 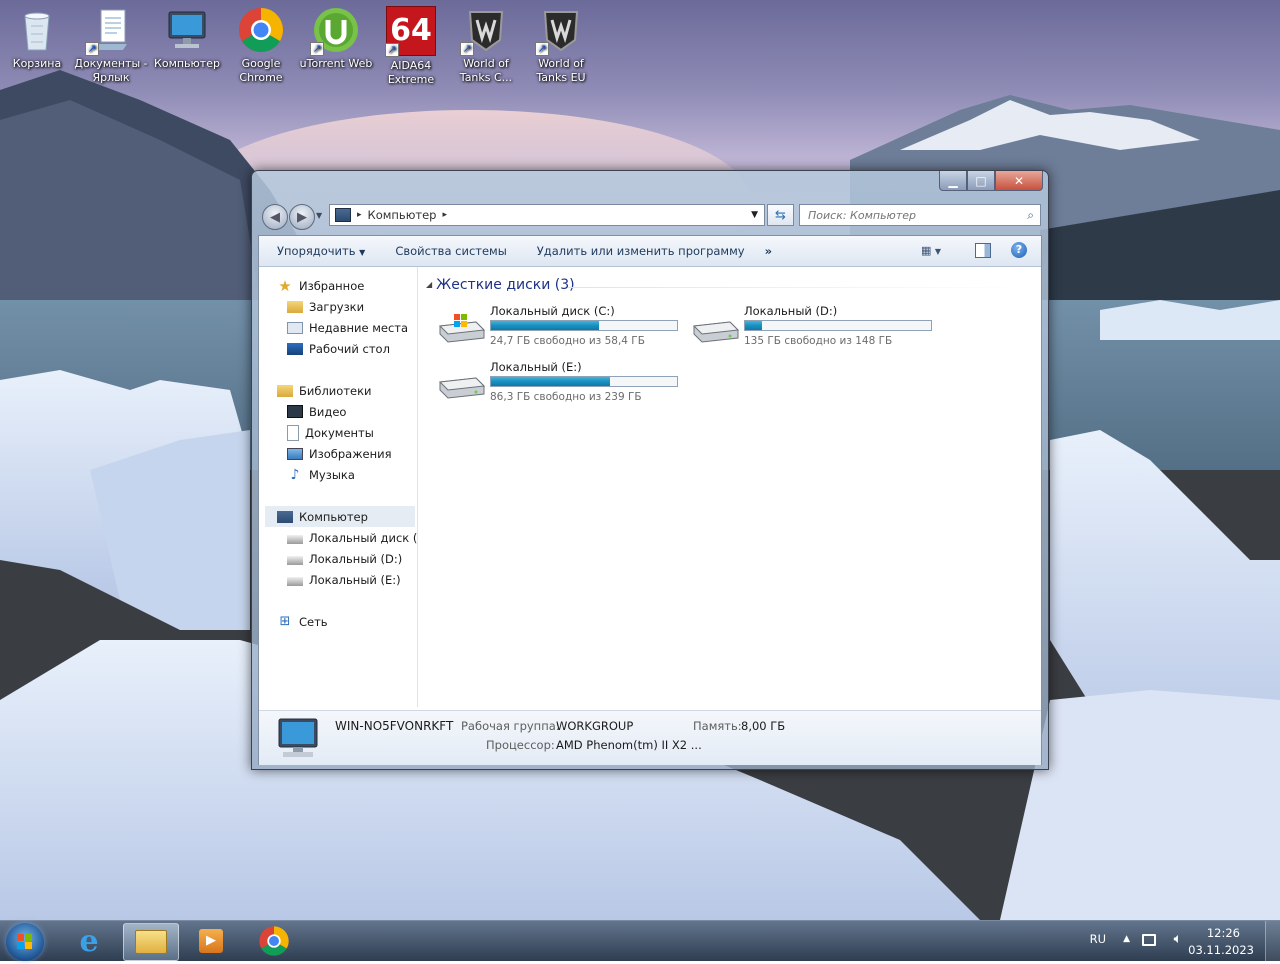 What do you see at coordinates (411, 72) in the screenshot?
I see `desktop-icon-label: AIDA64 Extreme` at bounding box center [411, 72].